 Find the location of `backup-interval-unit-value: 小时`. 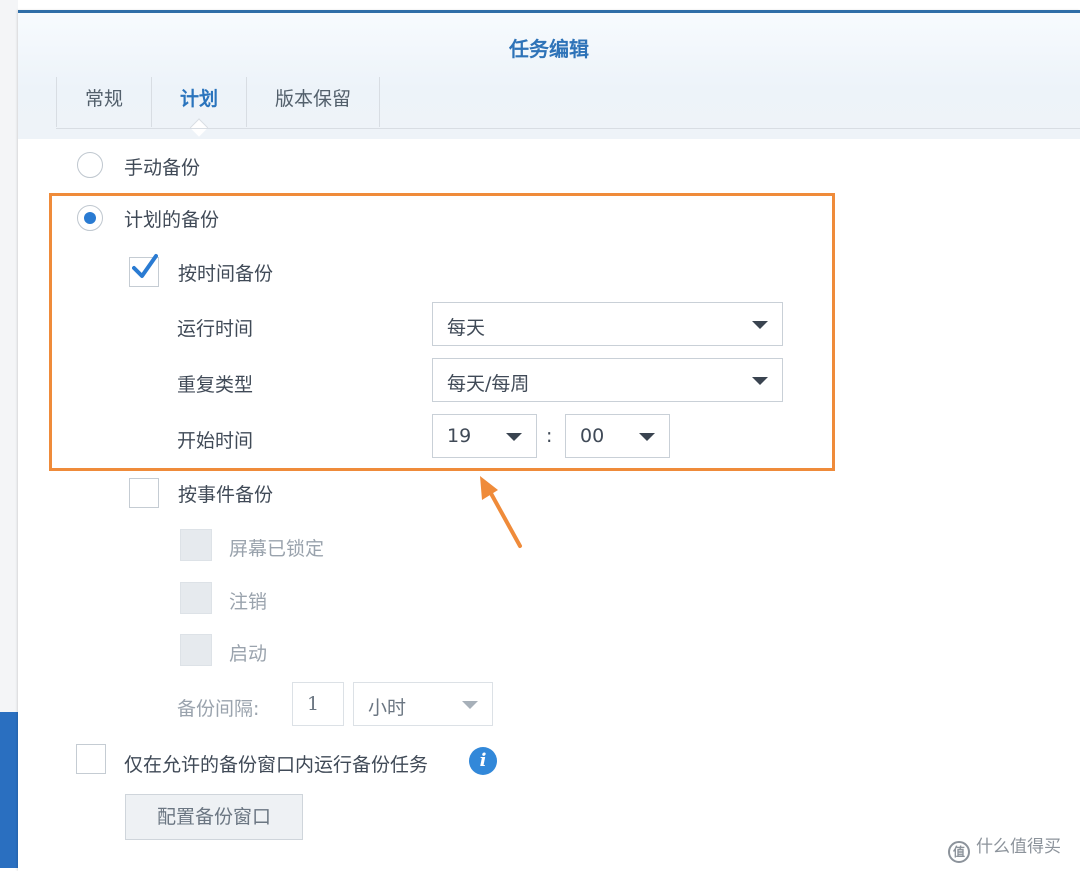

backup-interval-unit-value: 小时 is located at coordinates (387, 708).